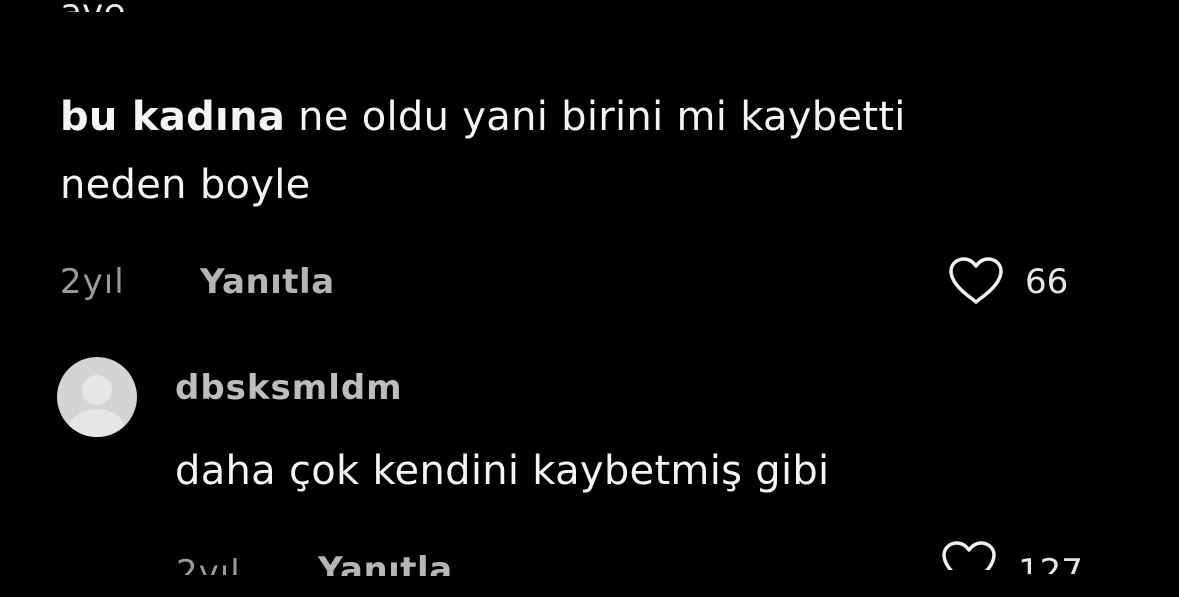  What do you see at coordinates (173, 117) in the screenshot?
I see `comment-bold-words: bu kadına` at bounding box center [173, 117].